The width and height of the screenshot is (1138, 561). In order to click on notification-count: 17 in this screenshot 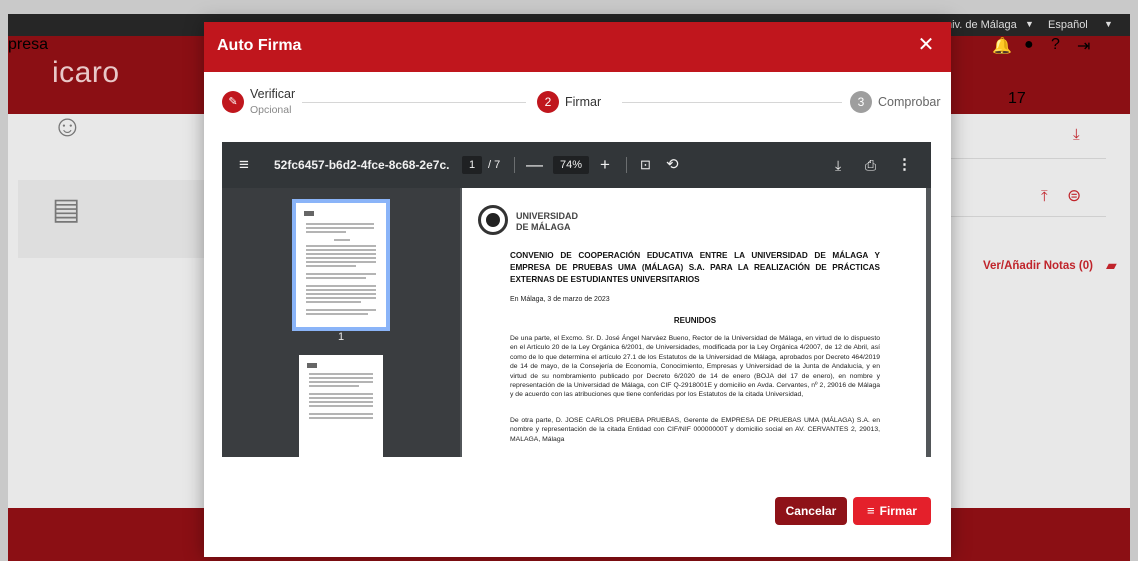, I will do `click(1017, 98)`.